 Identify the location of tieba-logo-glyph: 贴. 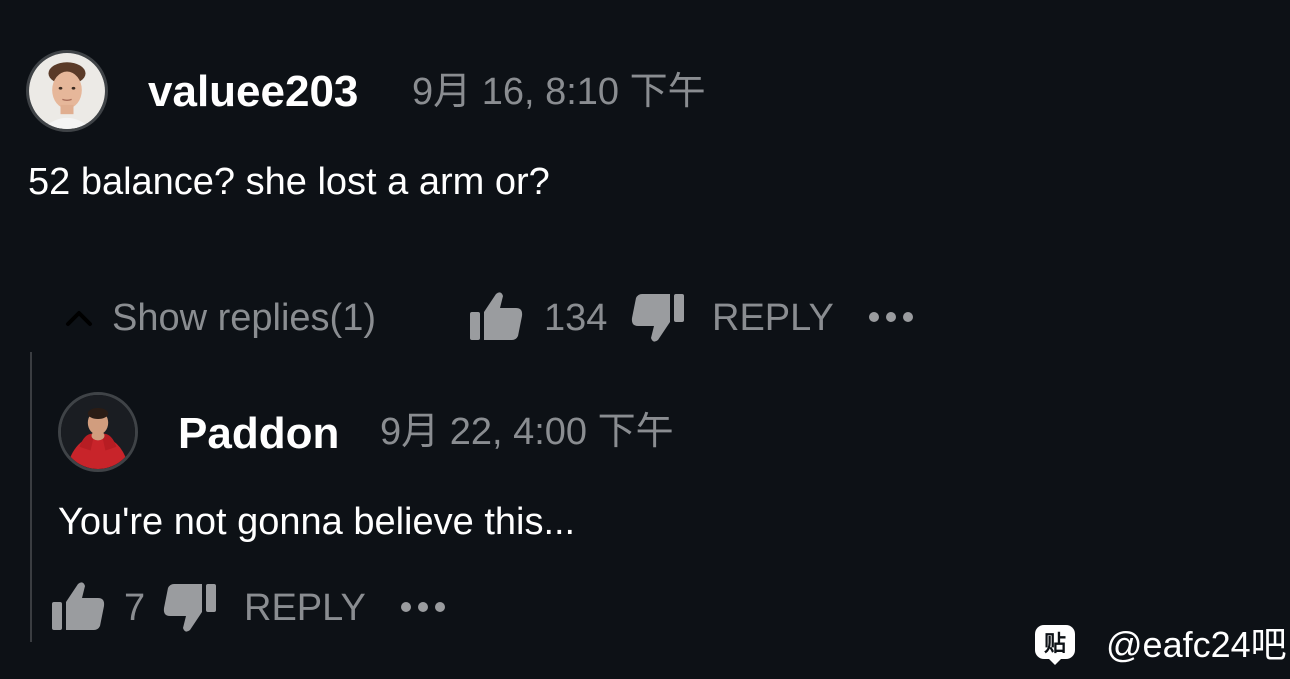
(1055, 644).